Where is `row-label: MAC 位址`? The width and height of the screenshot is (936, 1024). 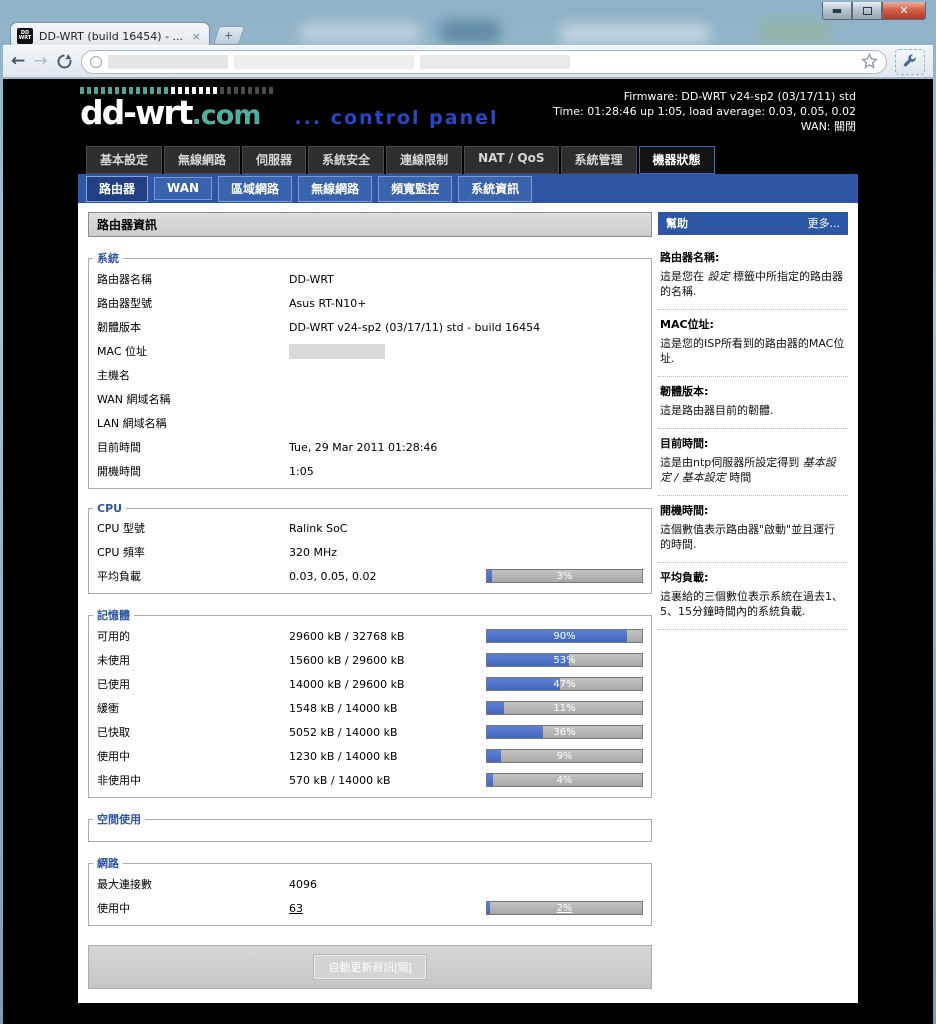
row-label: MAC 位址 is located at coordinates (122, 351).